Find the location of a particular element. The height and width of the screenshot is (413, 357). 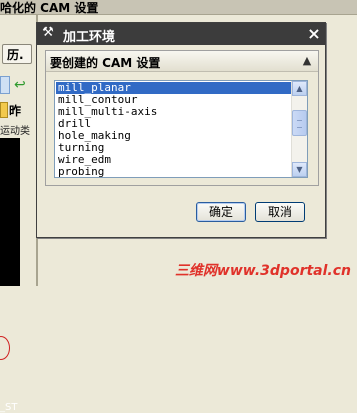

history-tab: 历. is located at coordinates (17, 54).